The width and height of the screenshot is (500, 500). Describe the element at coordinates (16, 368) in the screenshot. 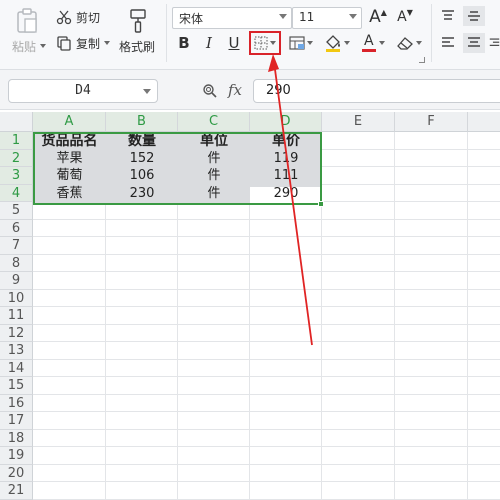

I see `row-header-14: 14` at that location.